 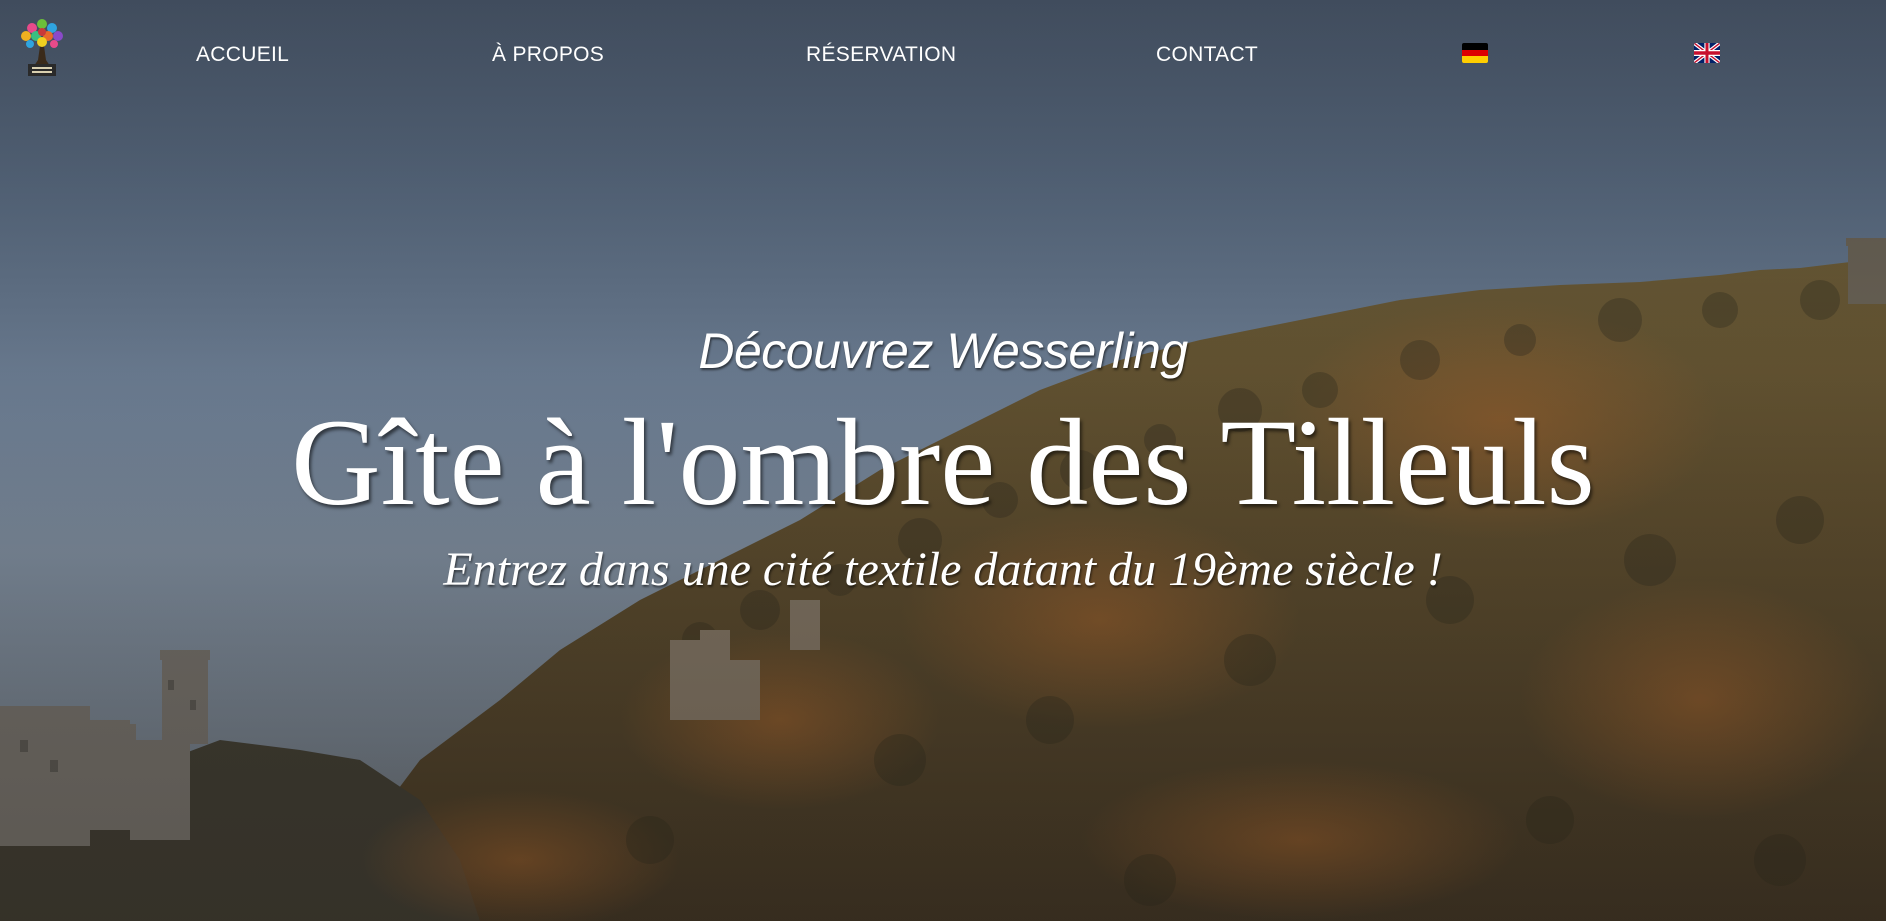 I want to click on german-flag-icon, so click(x=1475, y=53).